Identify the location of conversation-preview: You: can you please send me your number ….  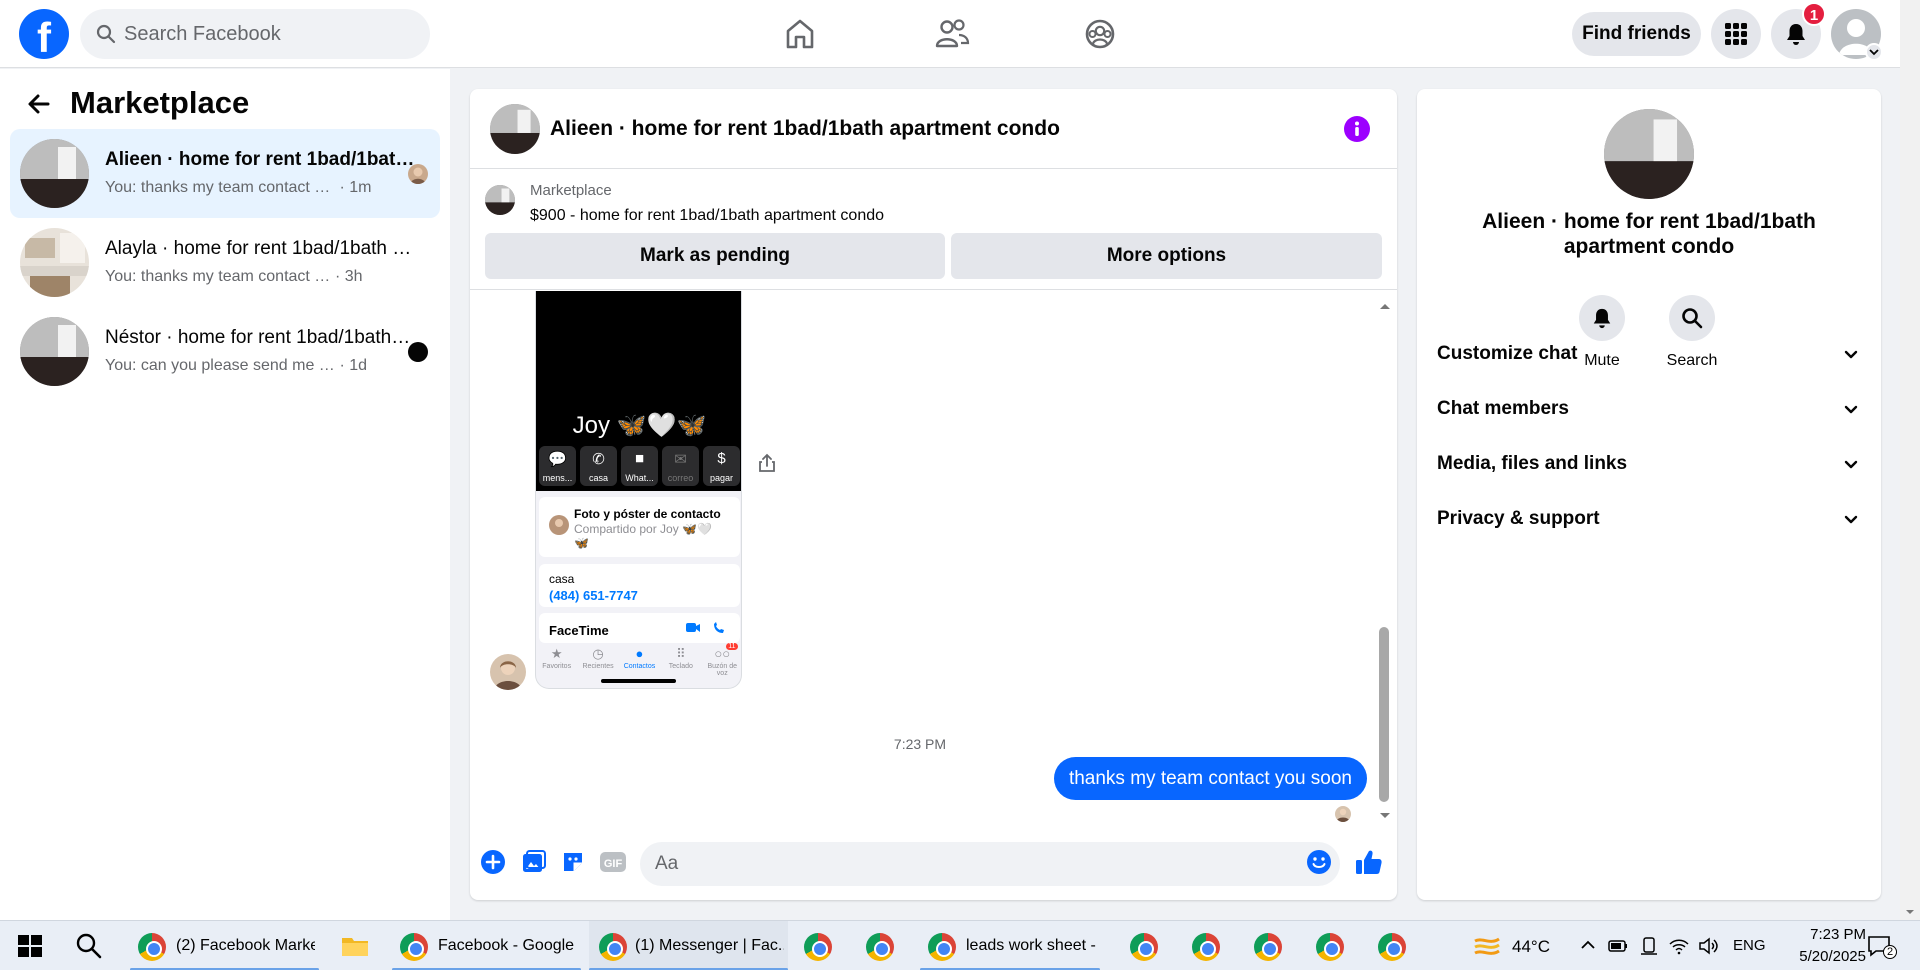
(236, 365).